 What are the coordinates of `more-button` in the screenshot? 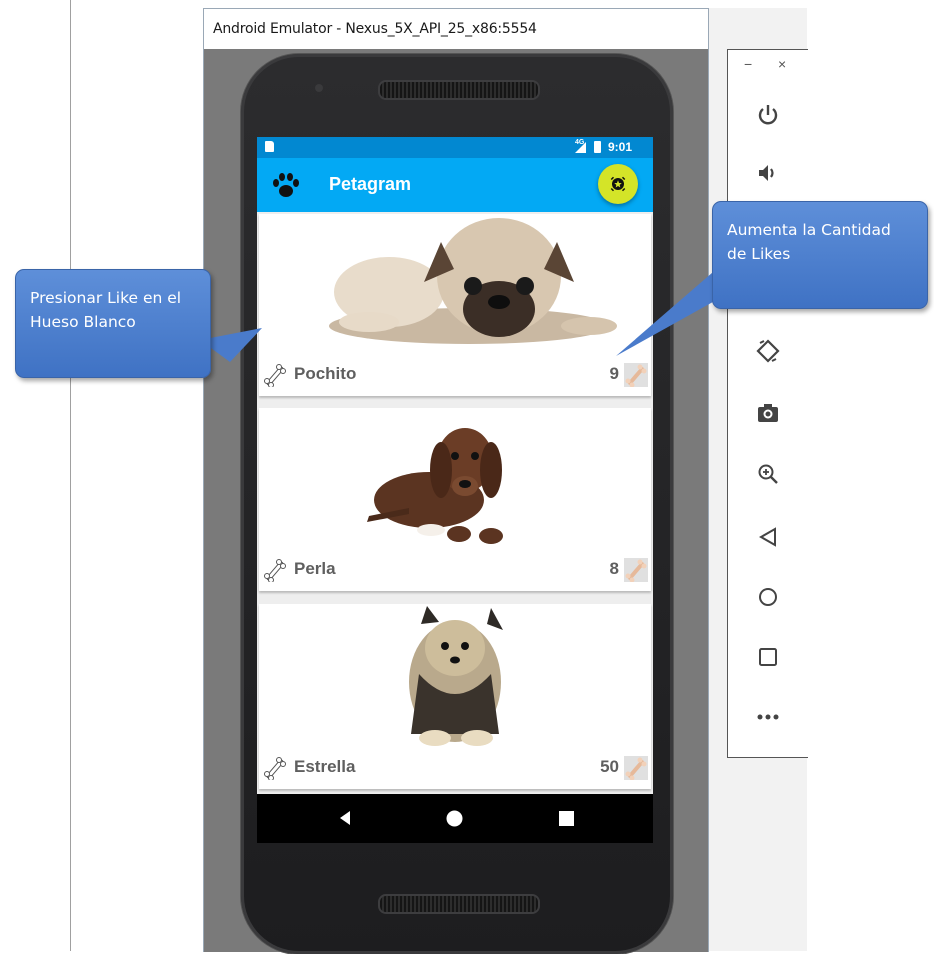 It's located at (768, 717).